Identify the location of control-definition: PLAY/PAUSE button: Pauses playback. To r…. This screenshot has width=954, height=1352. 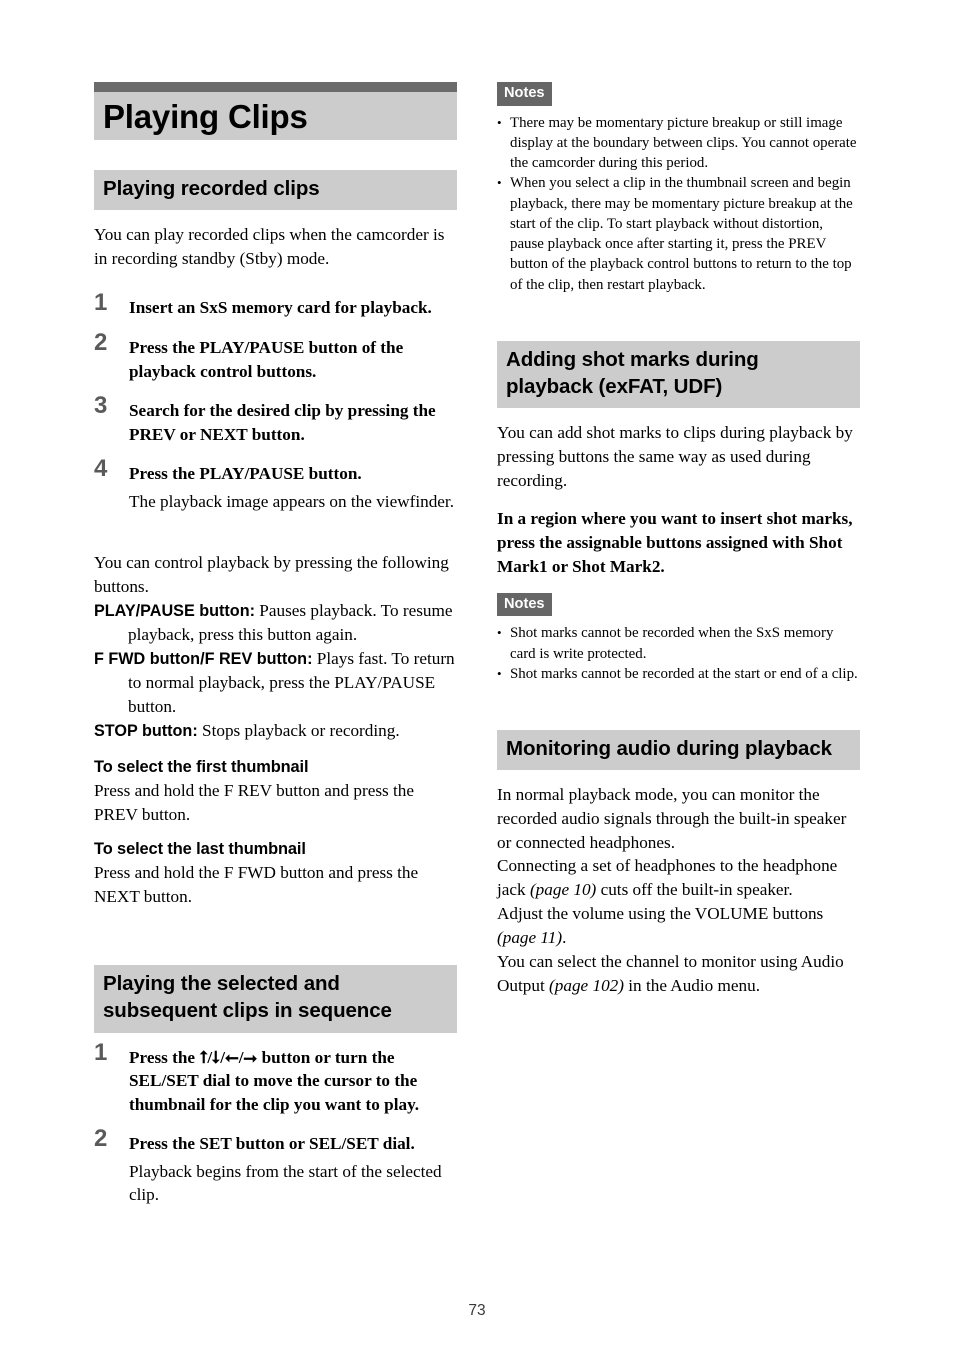
(275, 623).